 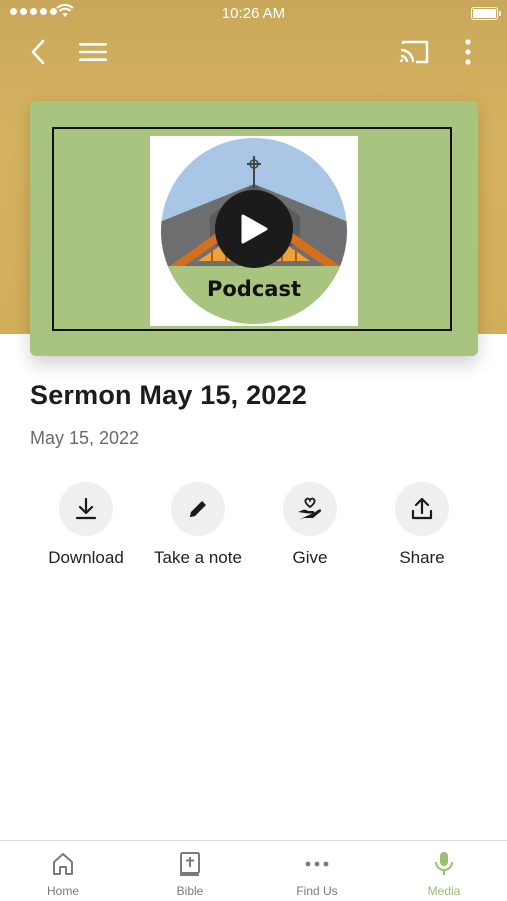 I want to click on cast-icon, so click(x=414, y=52).